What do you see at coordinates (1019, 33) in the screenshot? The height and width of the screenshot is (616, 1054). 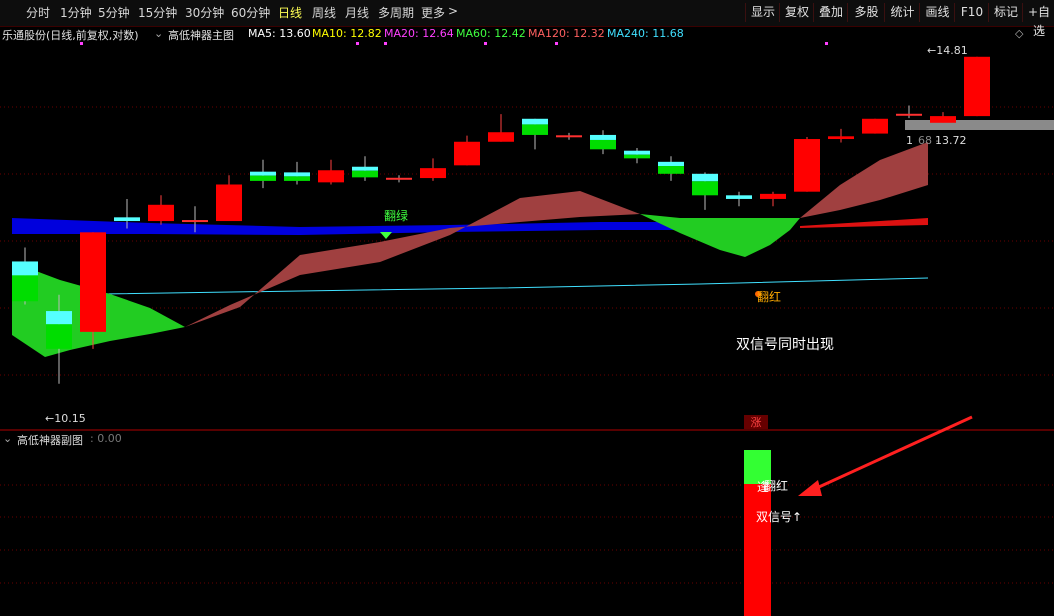 I see `diamond-icon: ◇` at bounding box center [1019, 33].